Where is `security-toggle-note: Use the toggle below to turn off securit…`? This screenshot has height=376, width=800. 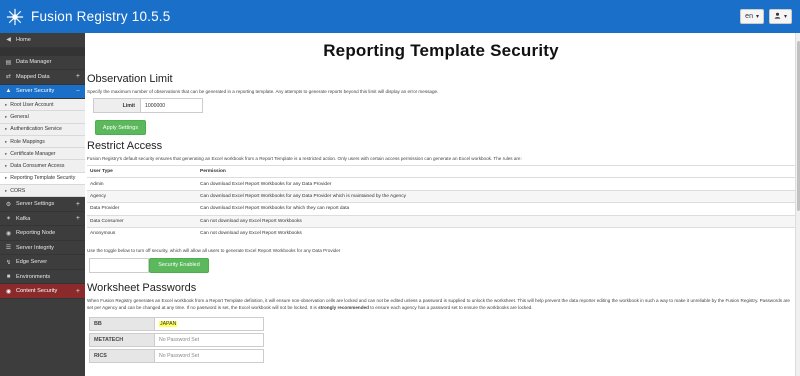
security-toggle-note: Use the toggle below to turn off securit… is located at coordinates (214, 250).